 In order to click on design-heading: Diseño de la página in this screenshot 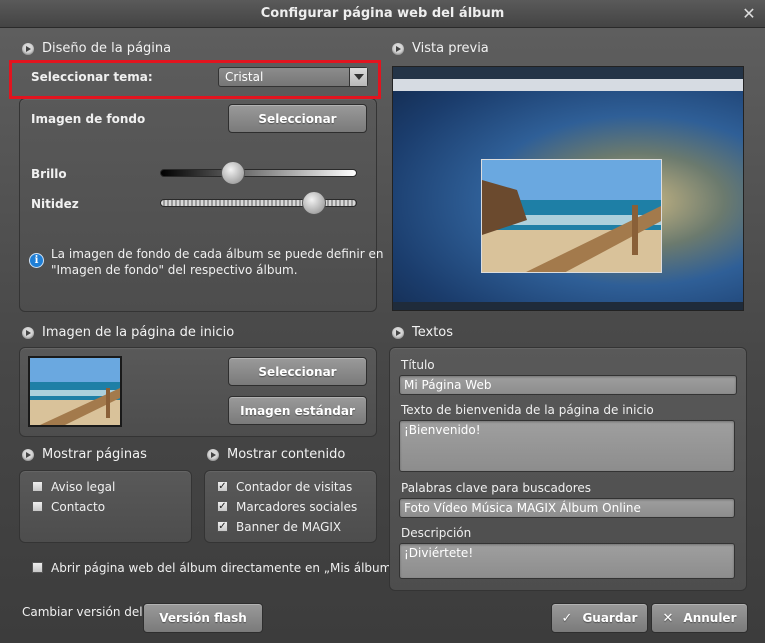, I will do `click(96, 48)`.